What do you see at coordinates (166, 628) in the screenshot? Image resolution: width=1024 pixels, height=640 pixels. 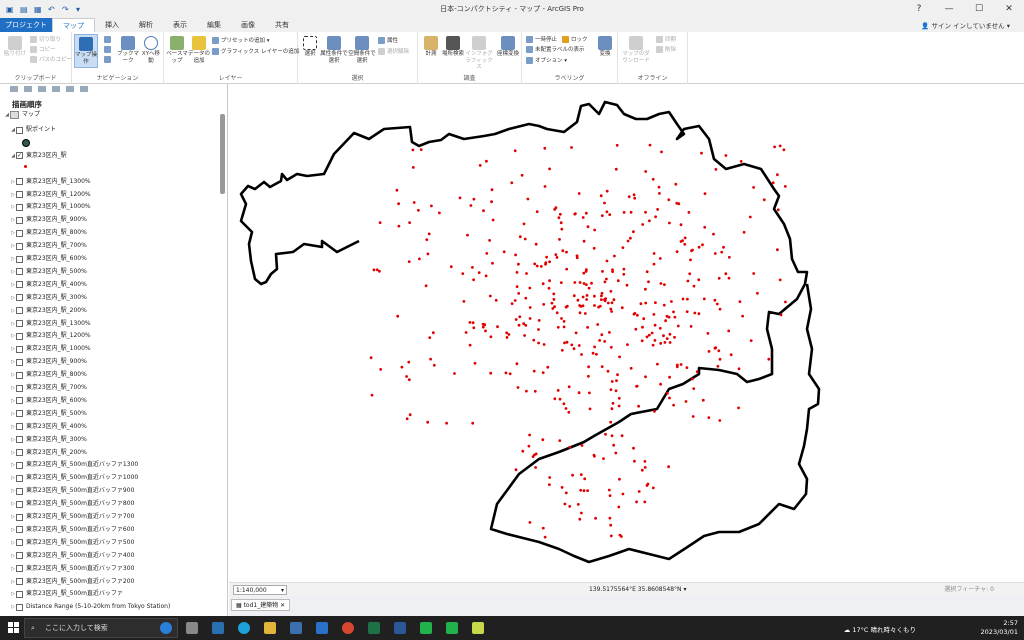 I see `bing-icon` at bounding box center [166, 628].